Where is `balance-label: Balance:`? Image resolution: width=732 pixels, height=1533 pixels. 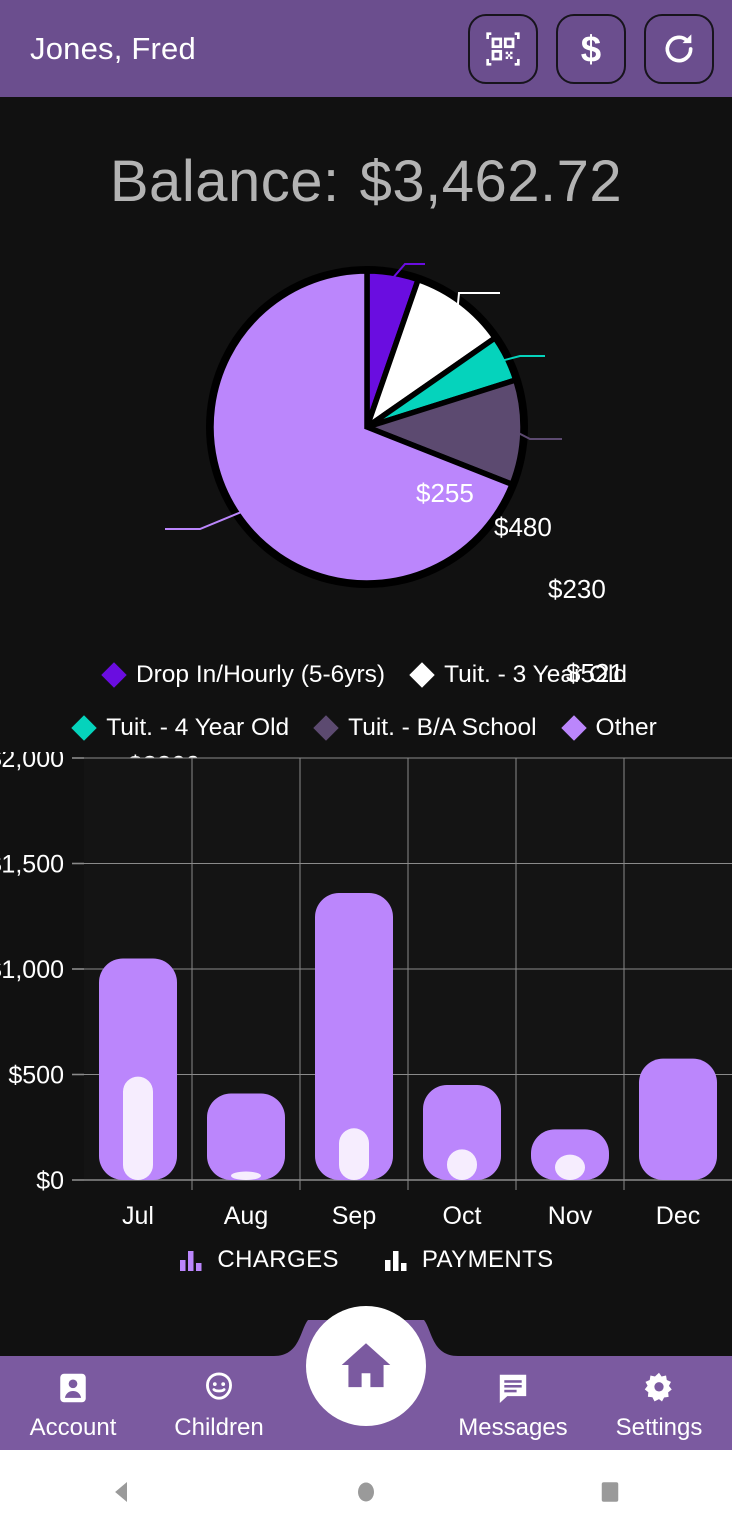 balance-label: Balance: is located at coordinates (224, 181).